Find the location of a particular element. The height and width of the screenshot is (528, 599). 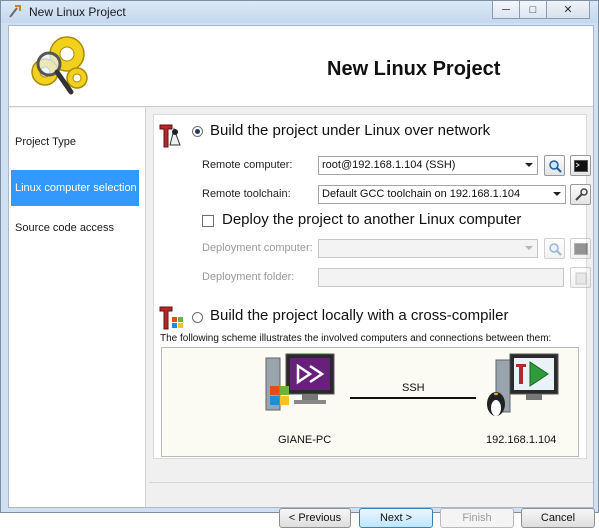

cross-compiler-icon is located at coordinates (171, 318).